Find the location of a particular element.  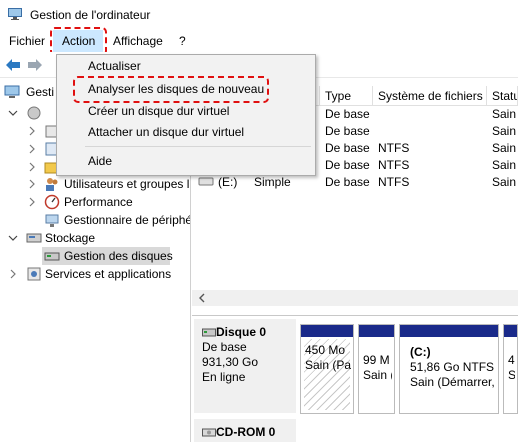

disk-0-name: Disque 0 is located at coordinates (241, 332).